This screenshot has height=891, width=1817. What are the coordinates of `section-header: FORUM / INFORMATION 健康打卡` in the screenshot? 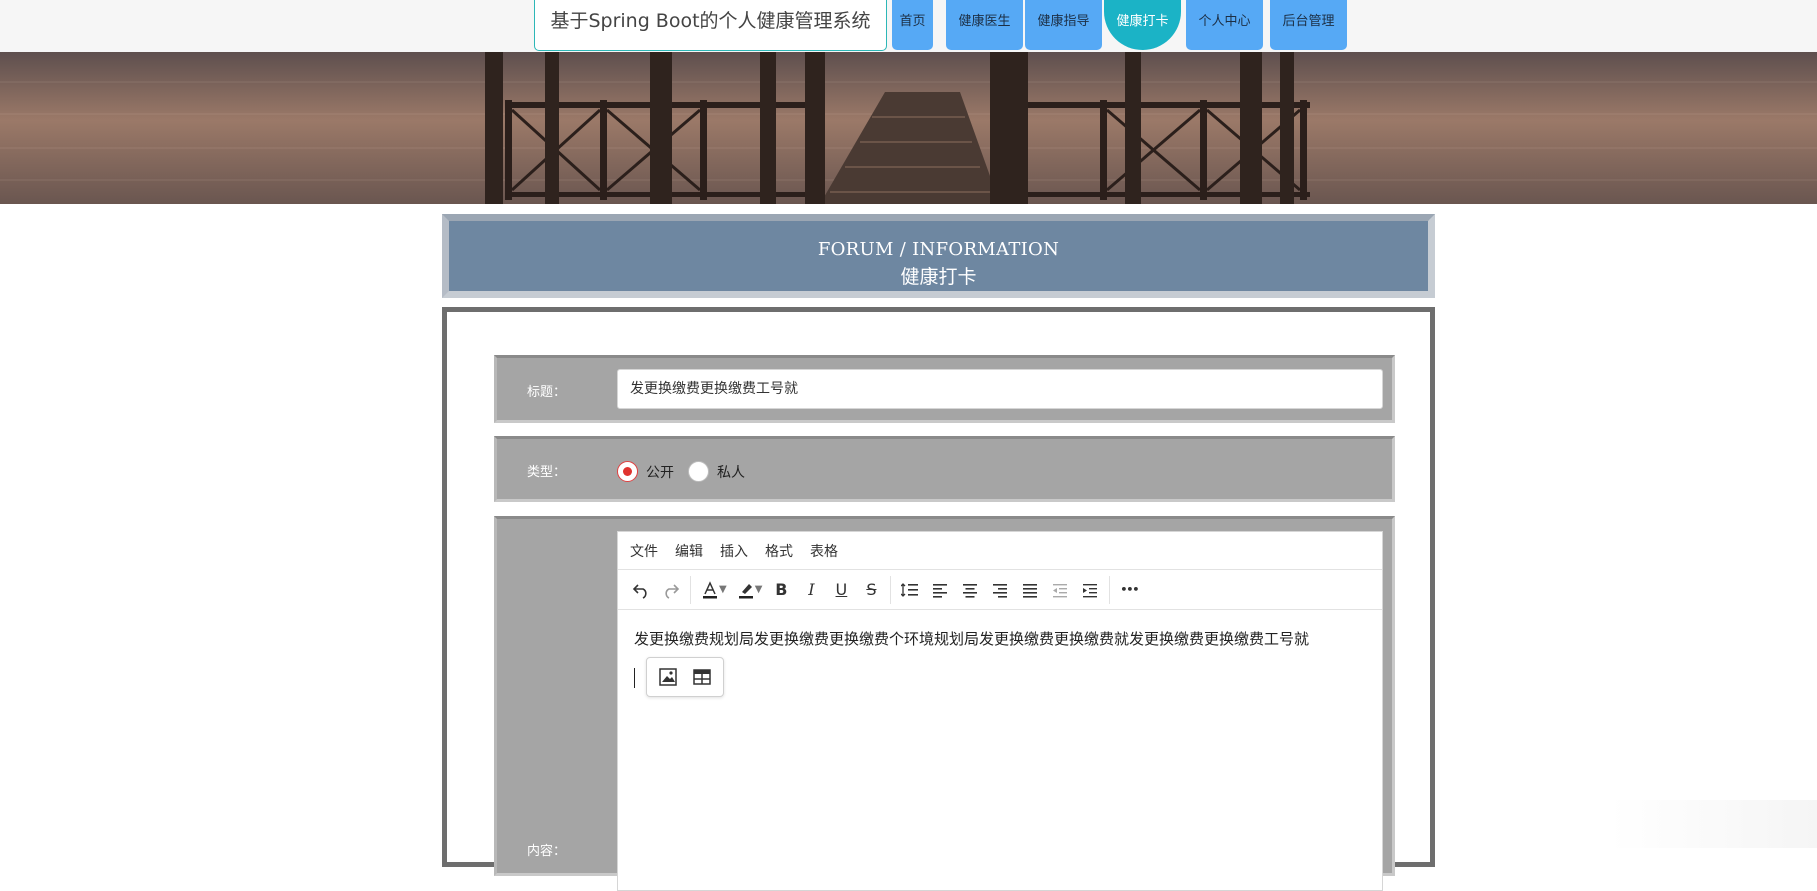 It's located at (938, 256).